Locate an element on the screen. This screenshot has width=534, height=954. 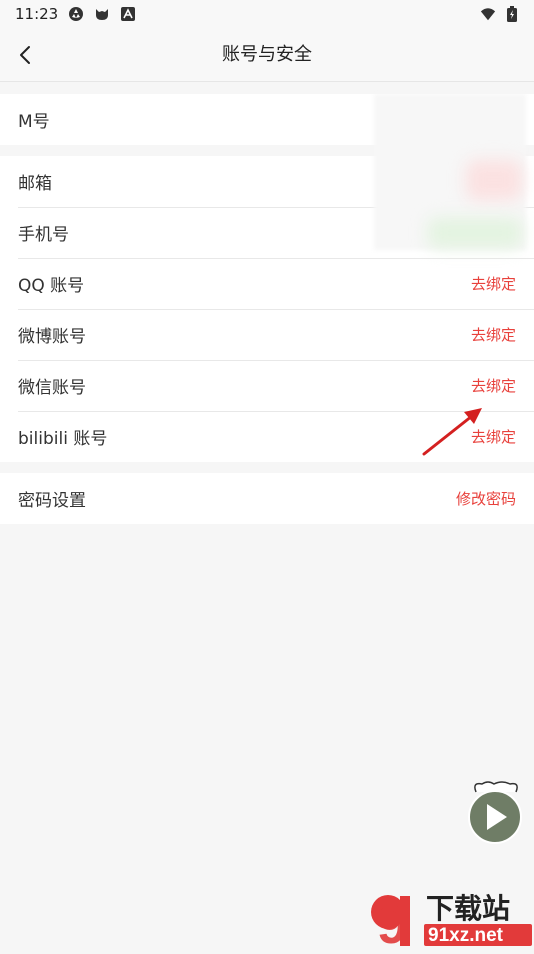
annotation-arrow-icon is located at coordinates (452, 432).